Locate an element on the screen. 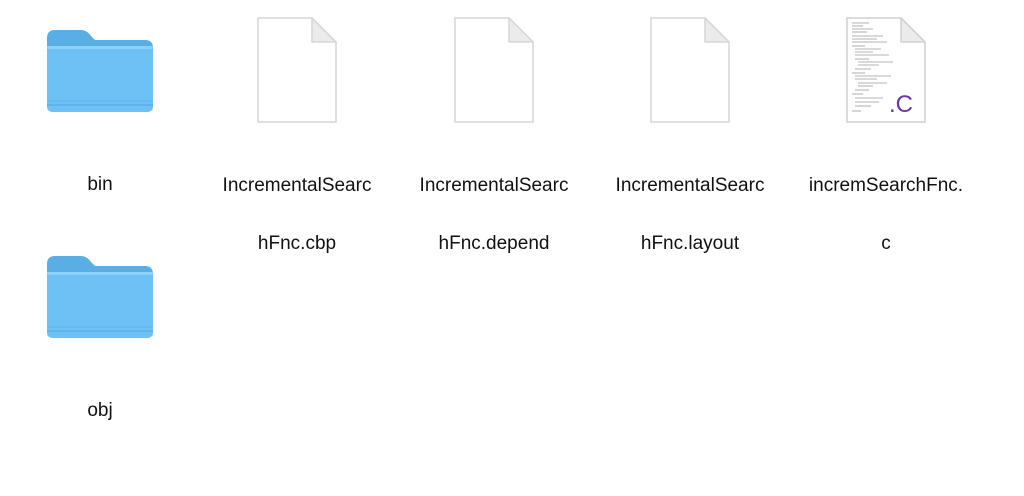 The image size is (1024, 496). file-label: IncrementalSearc hFnc.cbp is located at coordinates (297, 214).